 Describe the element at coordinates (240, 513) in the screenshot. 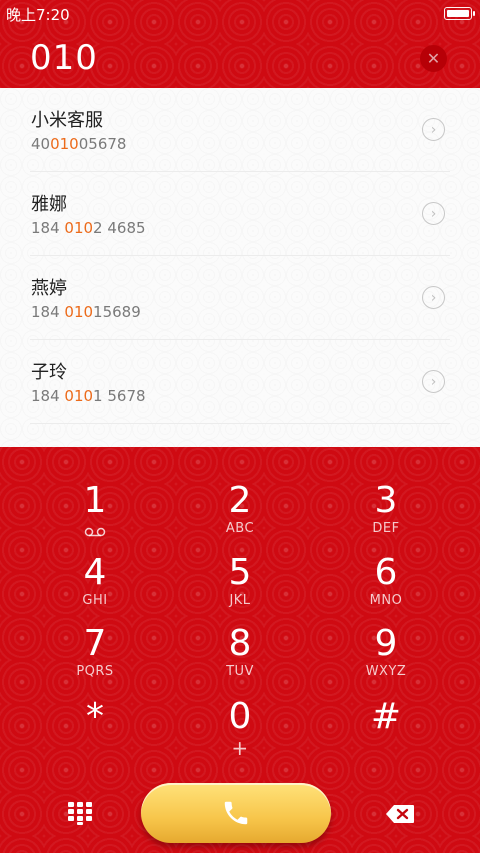

I see `key-2: 2 ABC` at that location.